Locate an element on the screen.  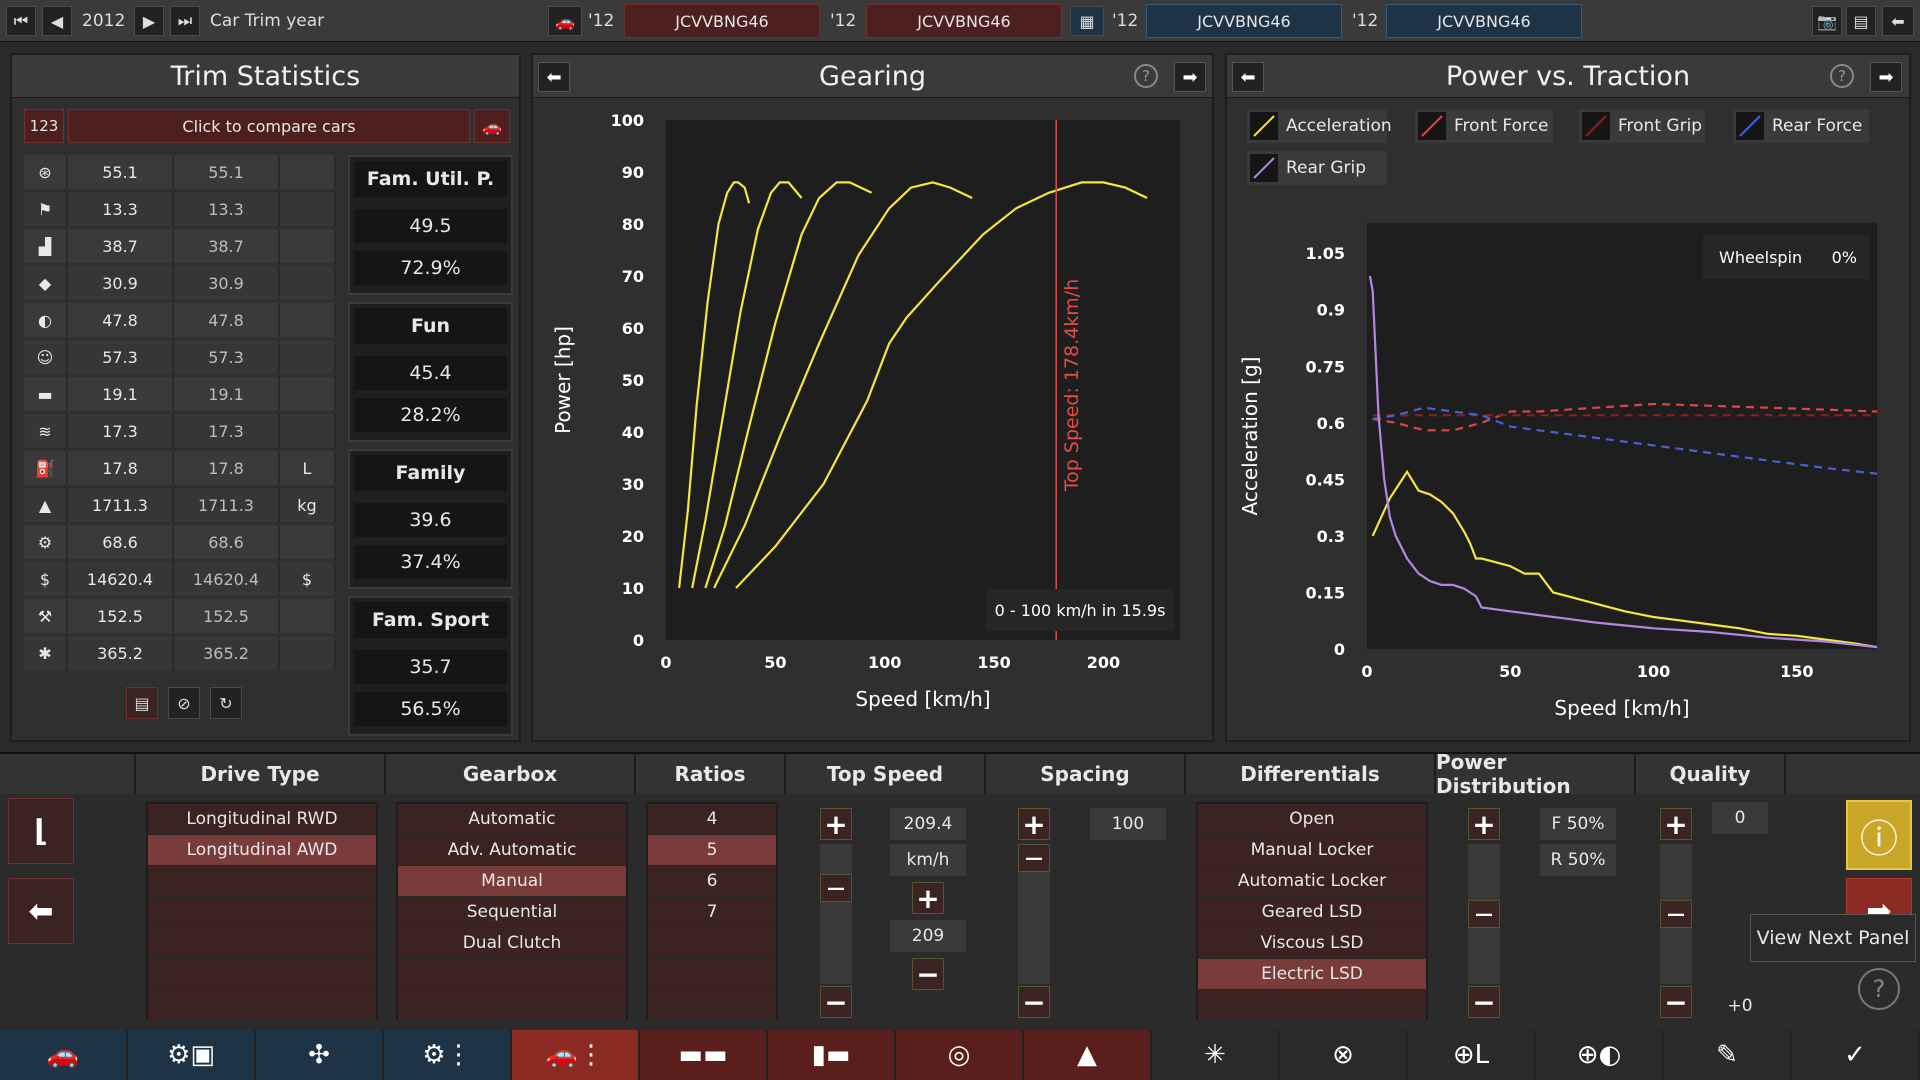
top-speed-slider-handle: — is located at coordinates (836, 888).